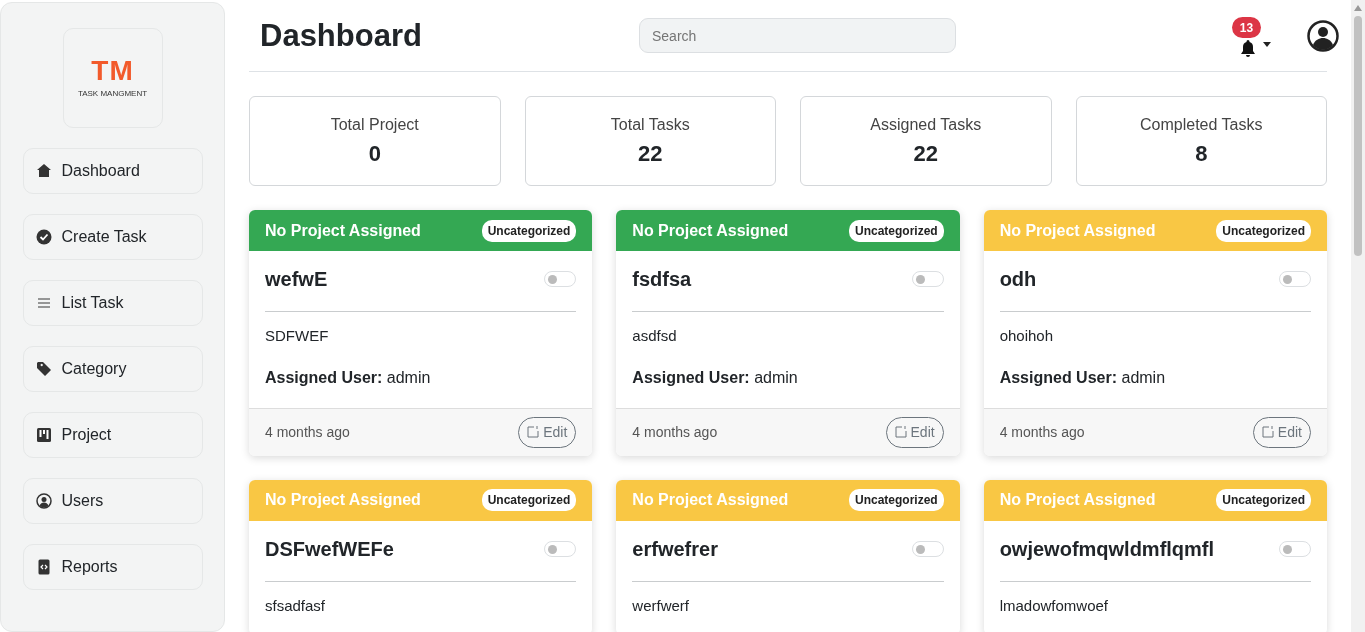 Image resolution: width=1365 pixels, height=632 pixels. I want to click on sidebar-item: Dashboard, so click(112, 171).